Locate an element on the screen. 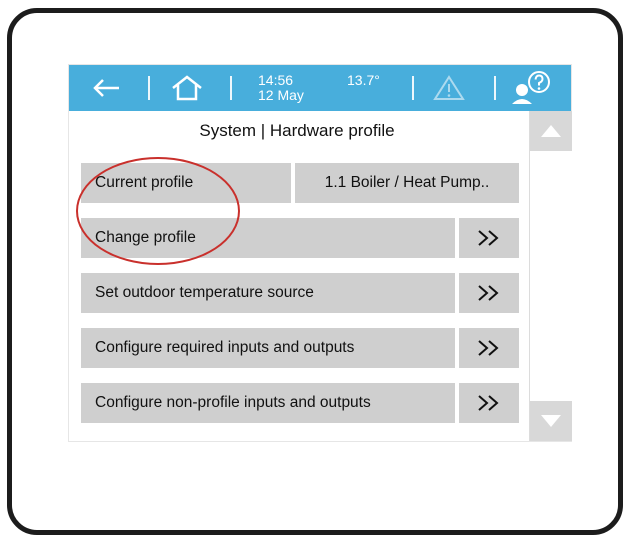 This screenshot has width=628, height=537. warning-triangle-icon is located at coordinates (449, 88).